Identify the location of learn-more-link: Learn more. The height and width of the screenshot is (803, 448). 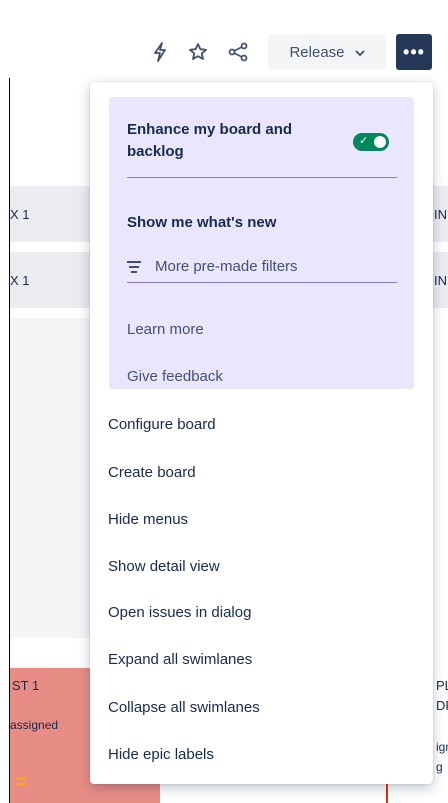
(165, 329).